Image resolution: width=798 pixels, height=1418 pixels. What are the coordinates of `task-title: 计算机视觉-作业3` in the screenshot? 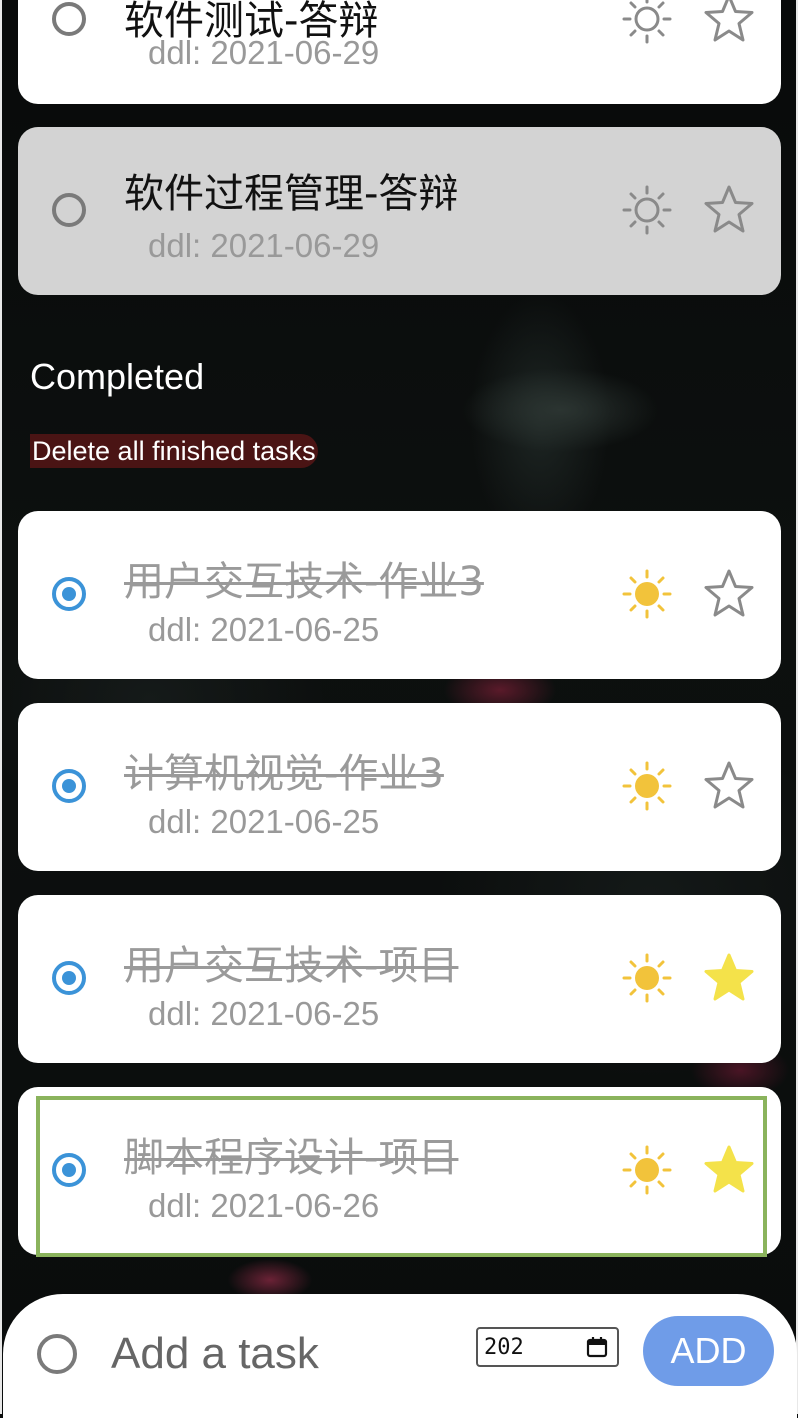 It's located at (284, 774).